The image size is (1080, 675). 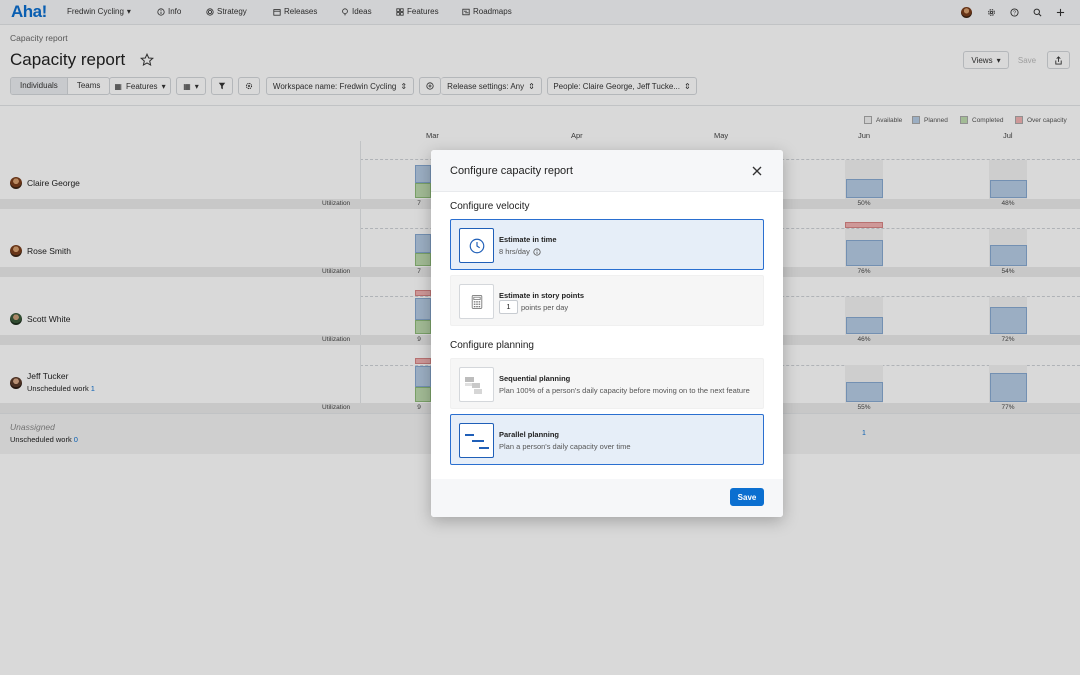 What do you see at coordinates (537, 251) in the screenshot?
I see `info-icon` at bounding box center [537, 251].